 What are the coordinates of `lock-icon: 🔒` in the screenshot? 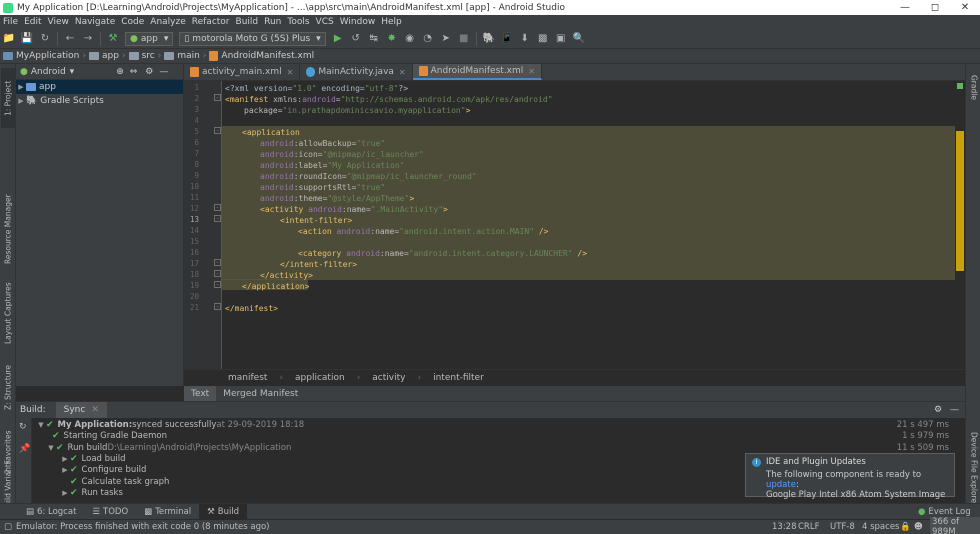 It's located at (905, 527).